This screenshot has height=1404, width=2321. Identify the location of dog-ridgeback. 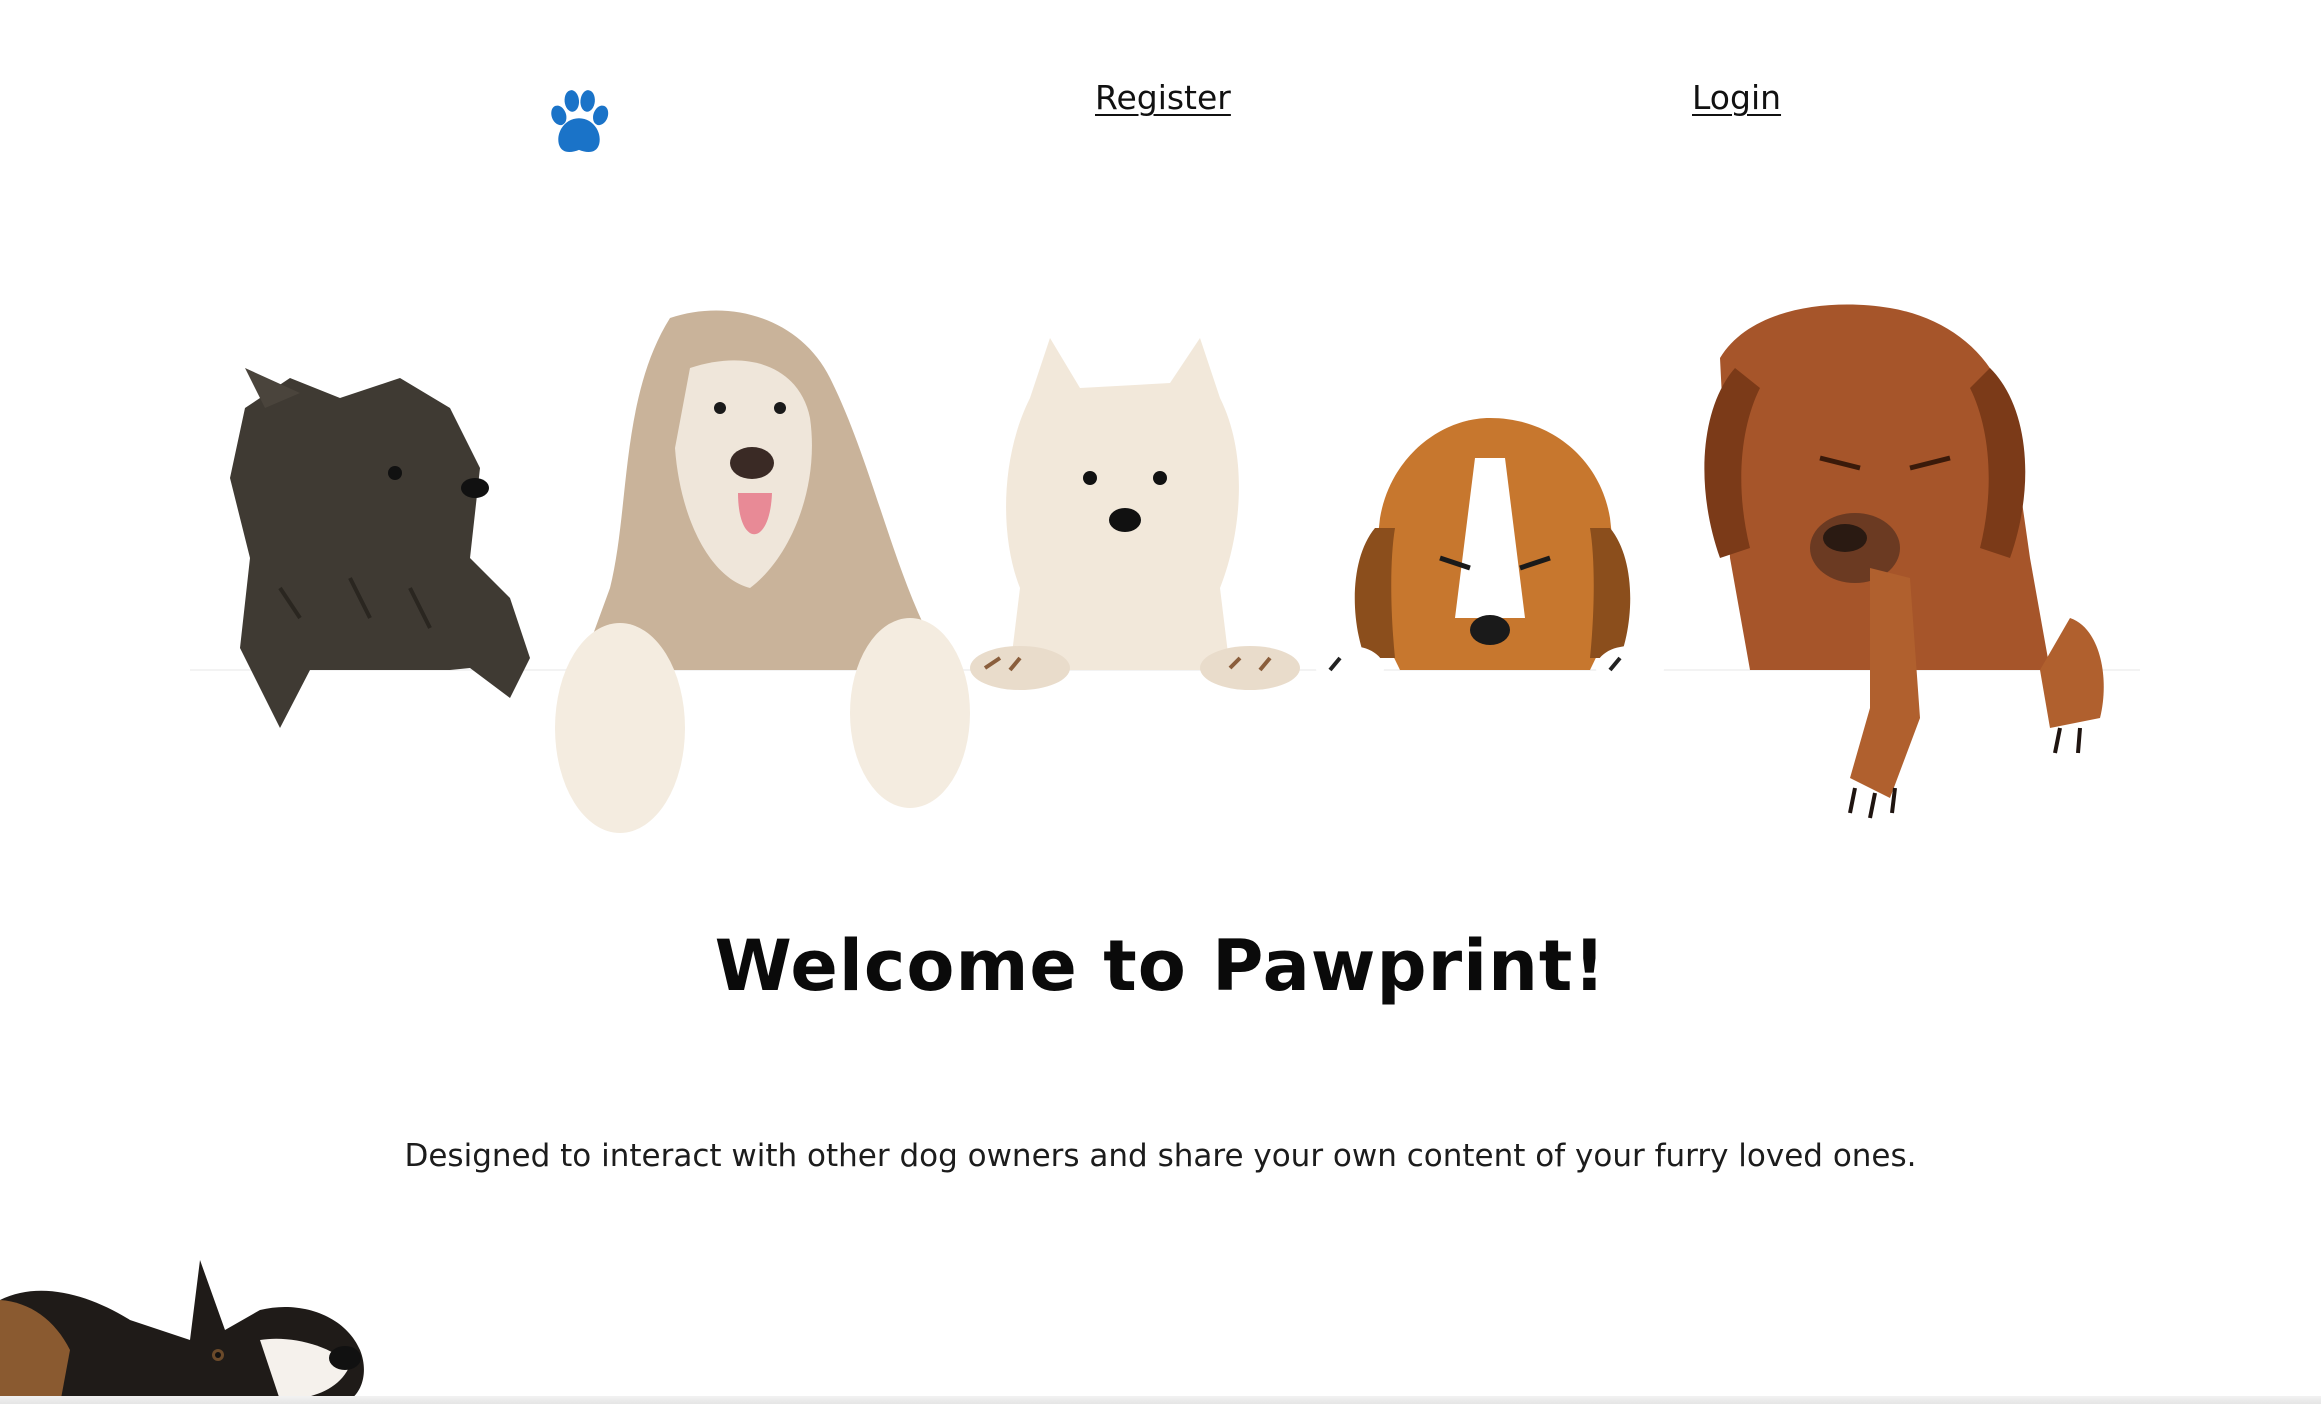
(1904, 561).